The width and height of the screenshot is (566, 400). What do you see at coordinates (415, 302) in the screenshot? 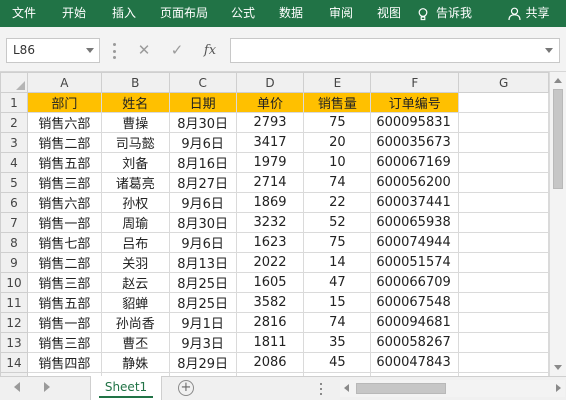
I see `cell: 600067548` at bounding box center [415, 302].